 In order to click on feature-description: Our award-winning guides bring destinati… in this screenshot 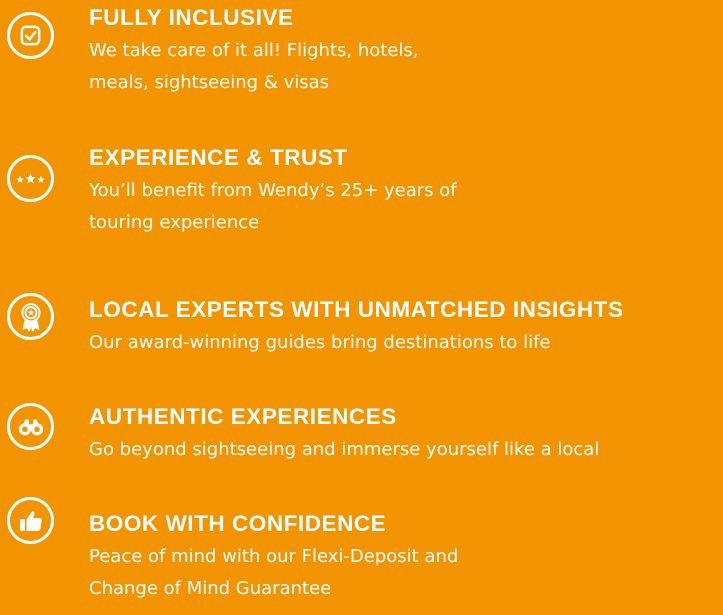, I will do `click(320, 342)`.